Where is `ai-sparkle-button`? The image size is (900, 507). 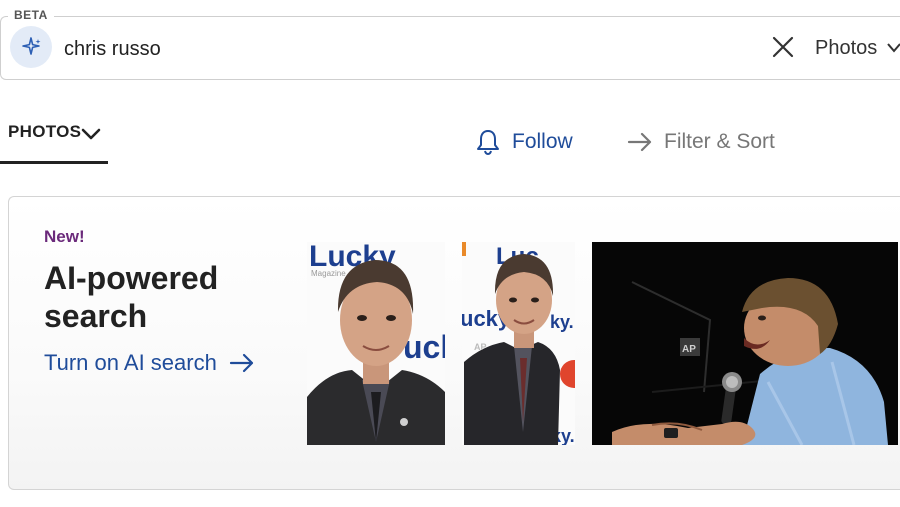 ai-sparkle-button is located at coordinates (31, 47).